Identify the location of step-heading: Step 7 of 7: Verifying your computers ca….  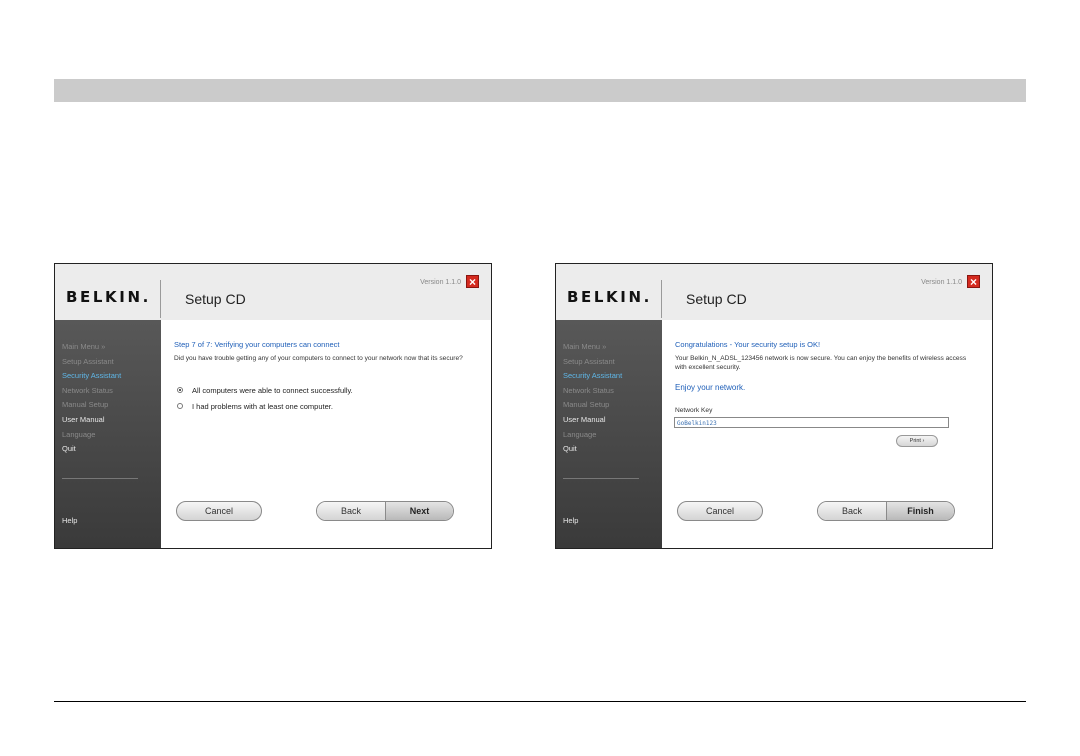
(257, 344).